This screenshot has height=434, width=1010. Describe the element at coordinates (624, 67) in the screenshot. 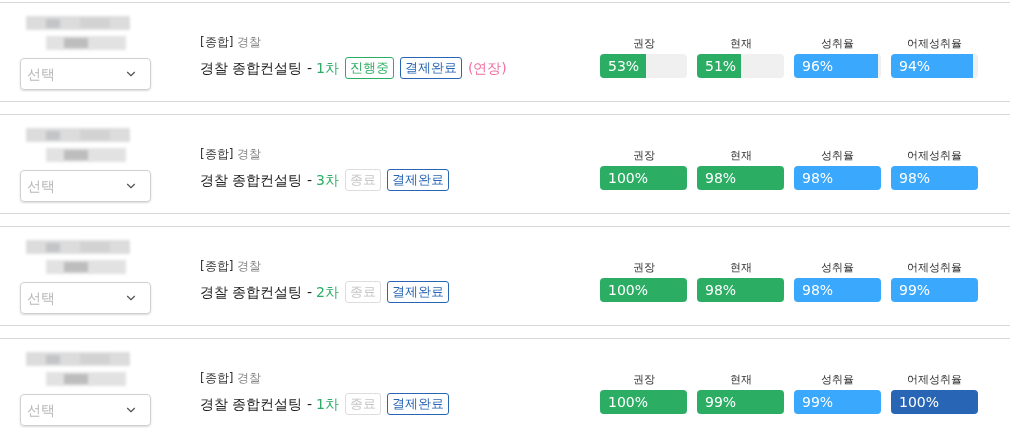

I see `progress-reading: 53%` at that location.